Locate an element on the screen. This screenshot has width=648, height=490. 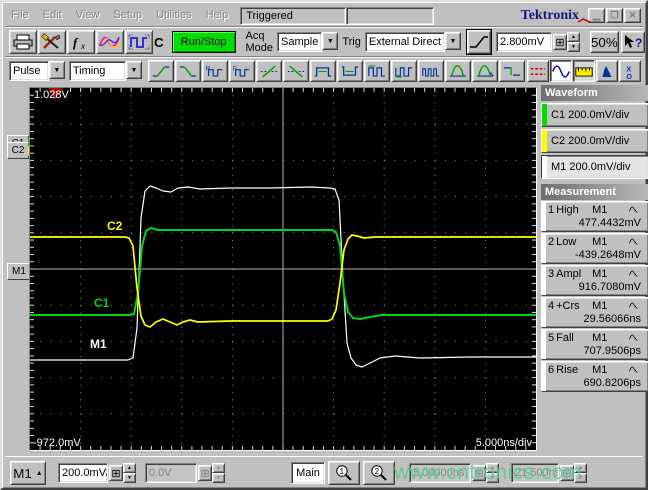
trigger-level-spinner: ▲ ▼ is located at coordinates (574, 42).